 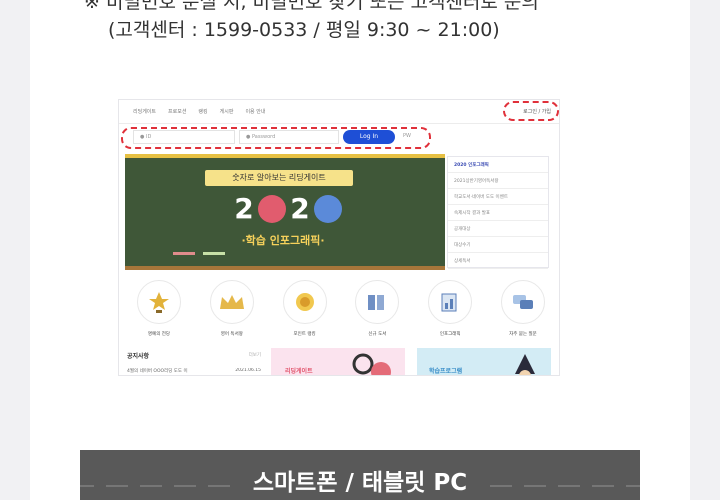 What do you see at coordinates (227, 111) in the screenshot?
I see `site-menu-item: 게시판` at bounding box center [227, 111].